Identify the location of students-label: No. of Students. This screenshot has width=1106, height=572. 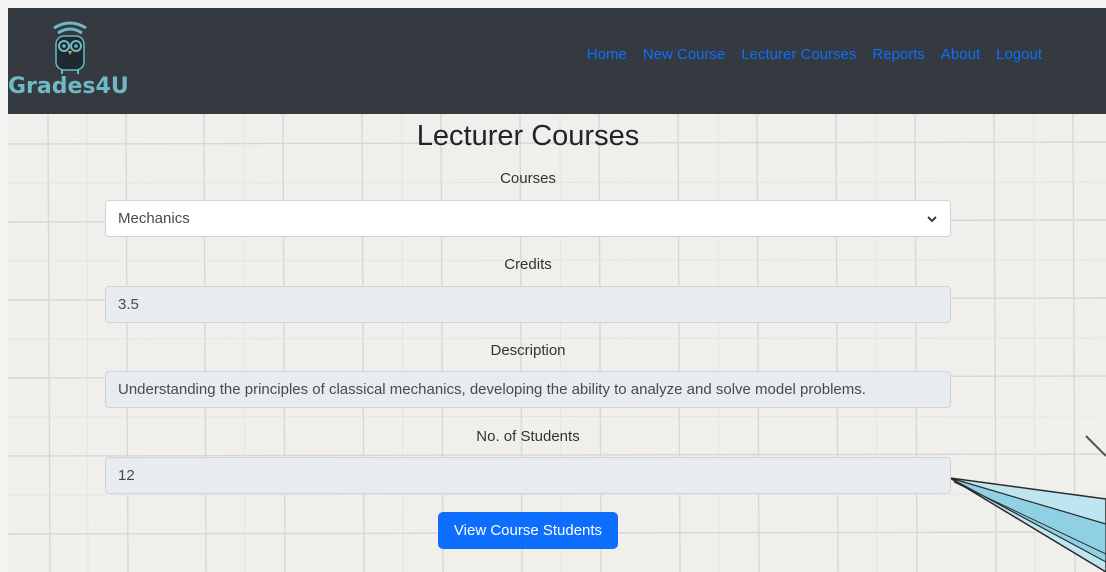
(528, 436).